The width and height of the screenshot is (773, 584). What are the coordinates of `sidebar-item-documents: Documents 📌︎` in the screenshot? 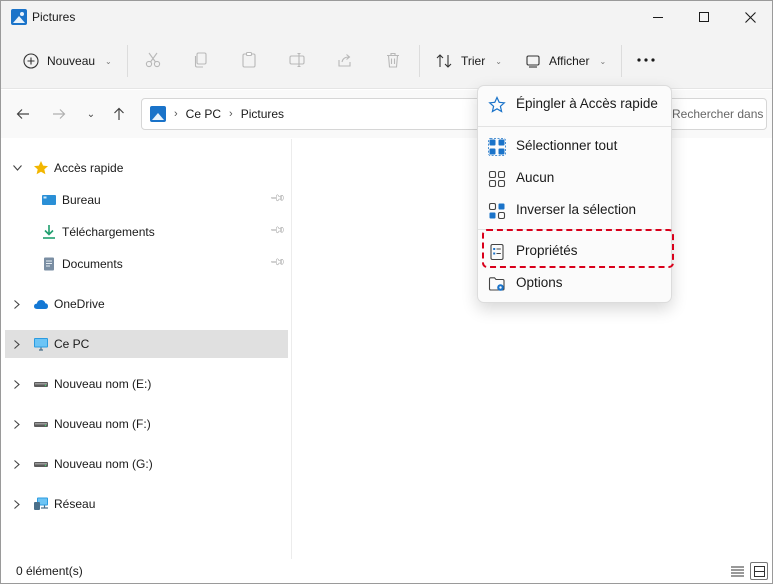 It's located at (146, 264).